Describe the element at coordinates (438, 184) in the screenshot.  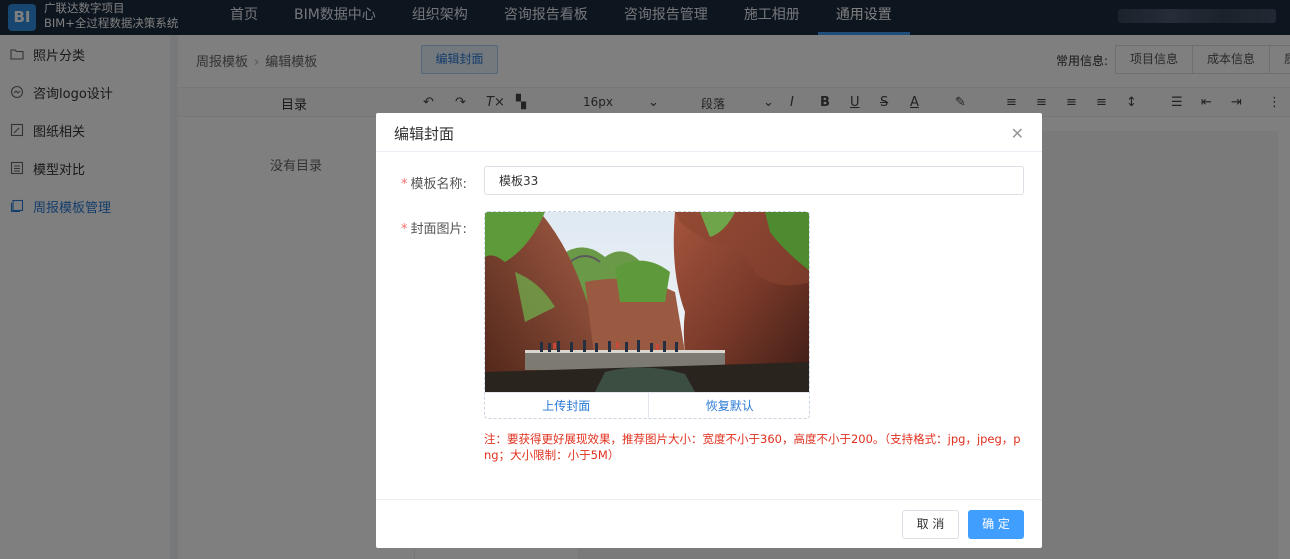
I see `label-text: 模板名称:` at that location.